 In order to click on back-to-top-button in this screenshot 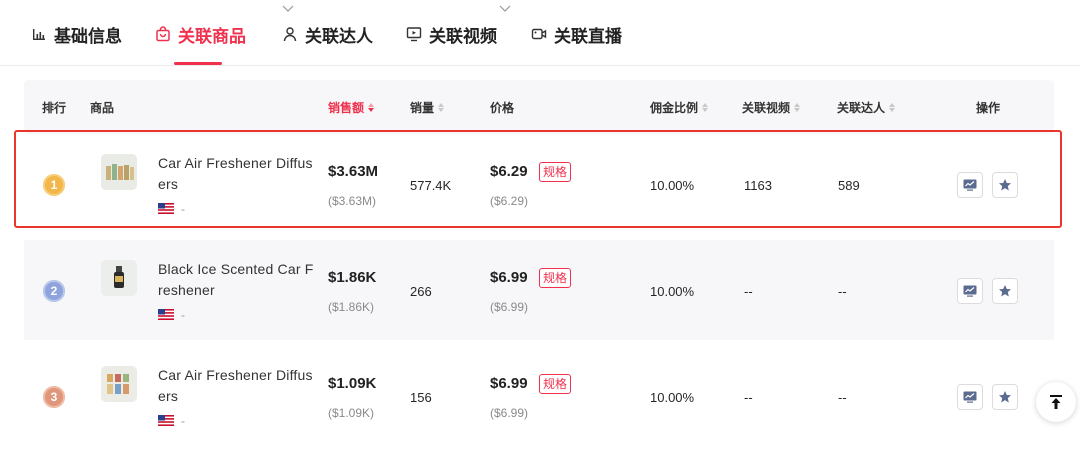, I will do `click(1056, 402)`.